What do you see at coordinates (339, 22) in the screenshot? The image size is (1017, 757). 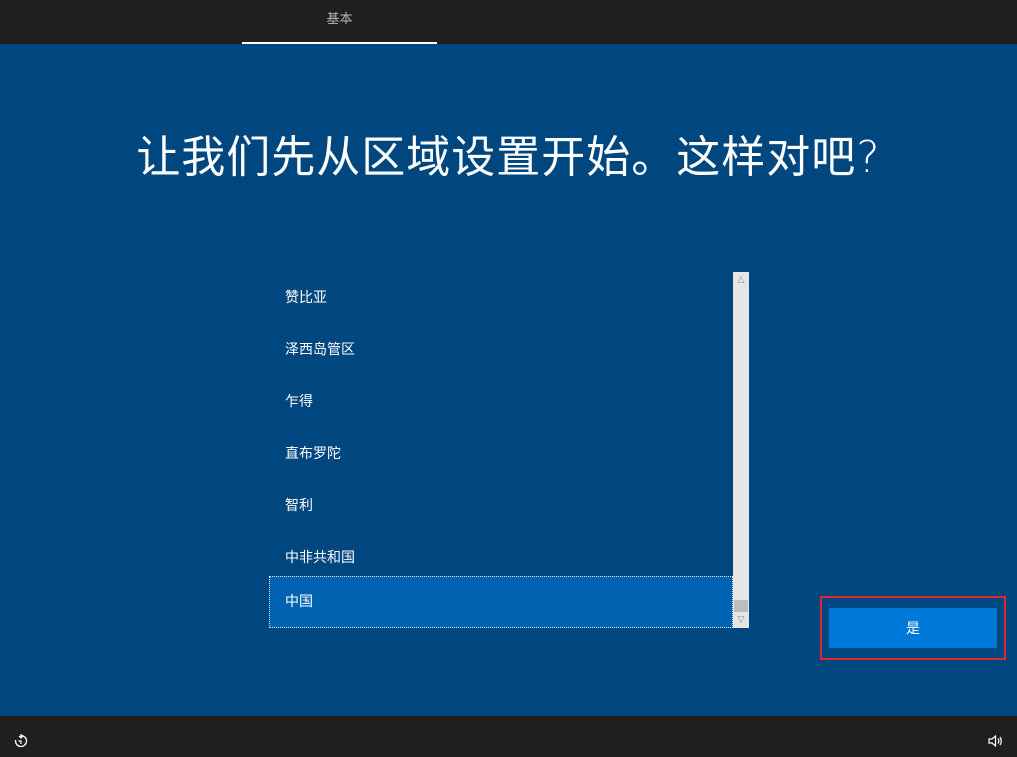 I see `tab-basics: 基本` at bounding box center [339, 22].